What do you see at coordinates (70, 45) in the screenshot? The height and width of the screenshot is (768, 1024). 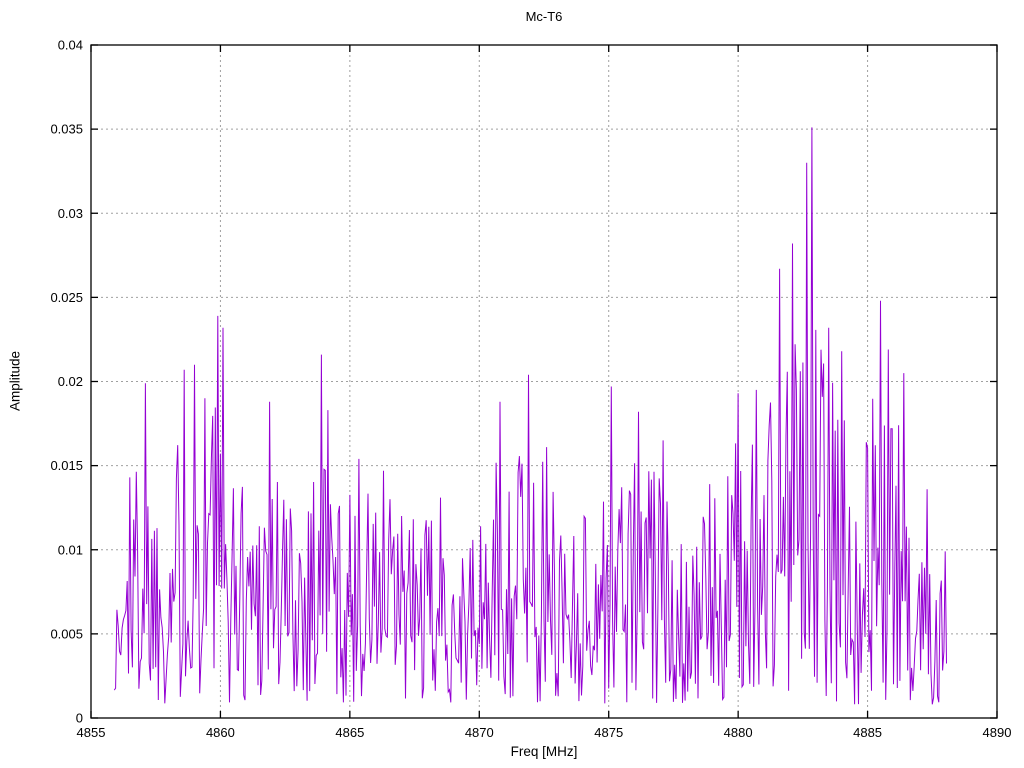 I see `y-tick-label: 0.04` at bounding box center [70, 45].